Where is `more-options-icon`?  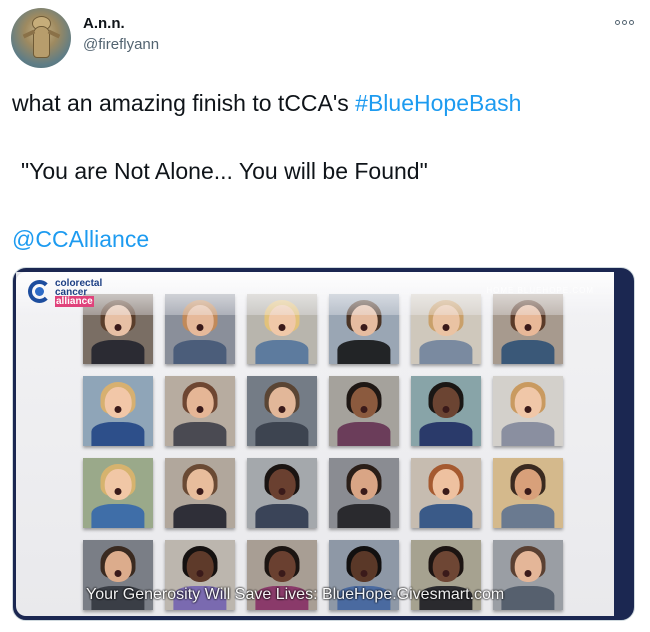
more-options-icon is located at coordinates (624, 22).